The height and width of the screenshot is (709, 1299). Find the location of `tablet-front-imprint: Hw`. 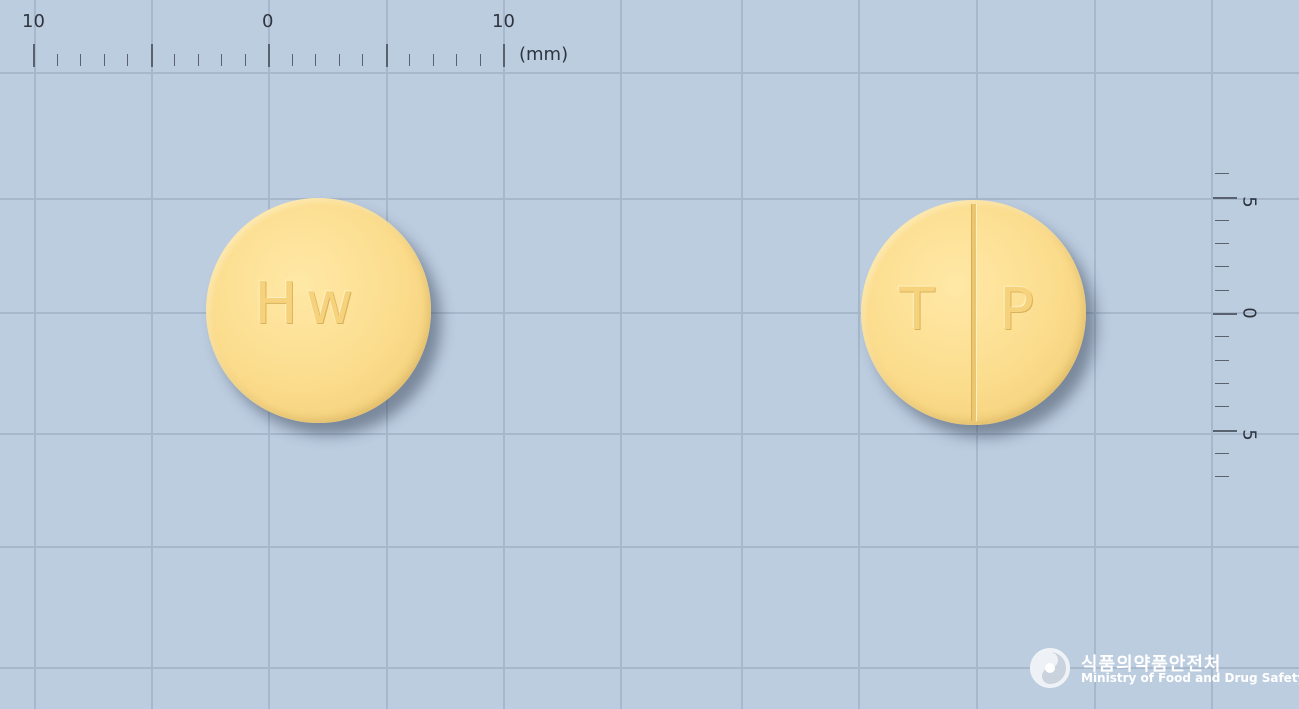

tablet-front-imprint: Hw is located at coordinates (308, 303).